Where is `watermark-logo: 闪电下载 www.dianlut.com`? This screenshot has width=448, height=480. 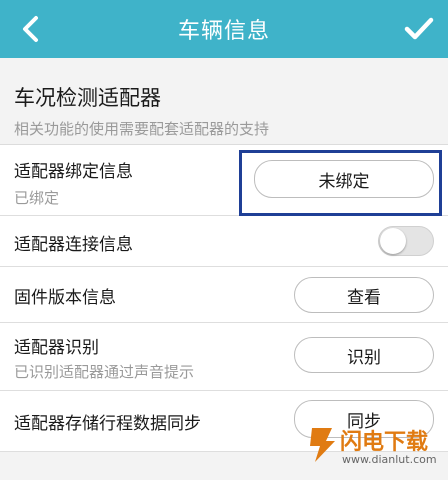 watermark-logo: 闪电下载 www.dianlut.com is located at coordinates (374, 446).